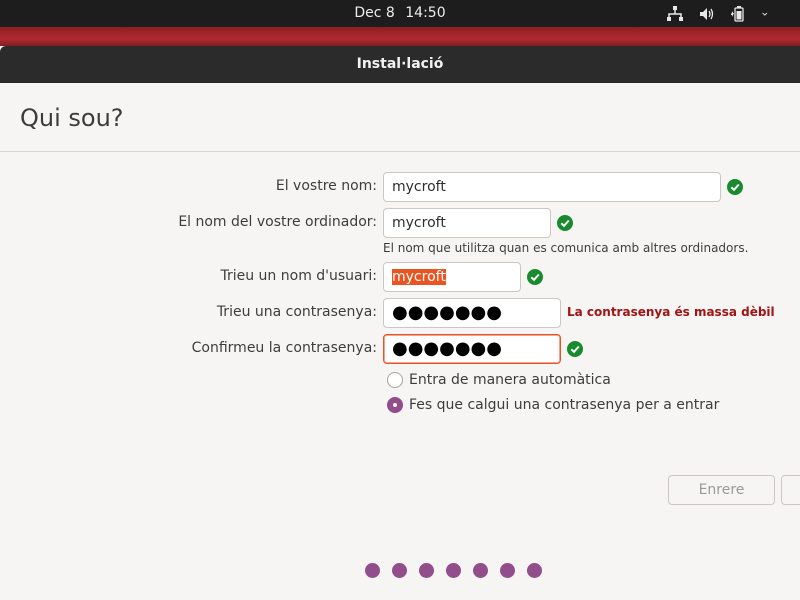 Image resolution: width=800 pixels, height=600 pixels. I want to click on clock-date: Dec 8, so click(374, 13).